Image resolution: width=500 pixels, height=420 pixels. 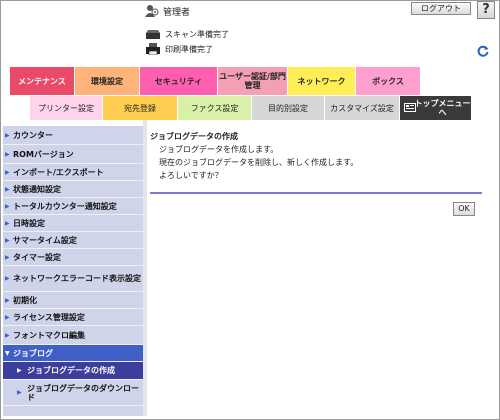 I want to click on admin-user-icon, so click(x=152, y=11).